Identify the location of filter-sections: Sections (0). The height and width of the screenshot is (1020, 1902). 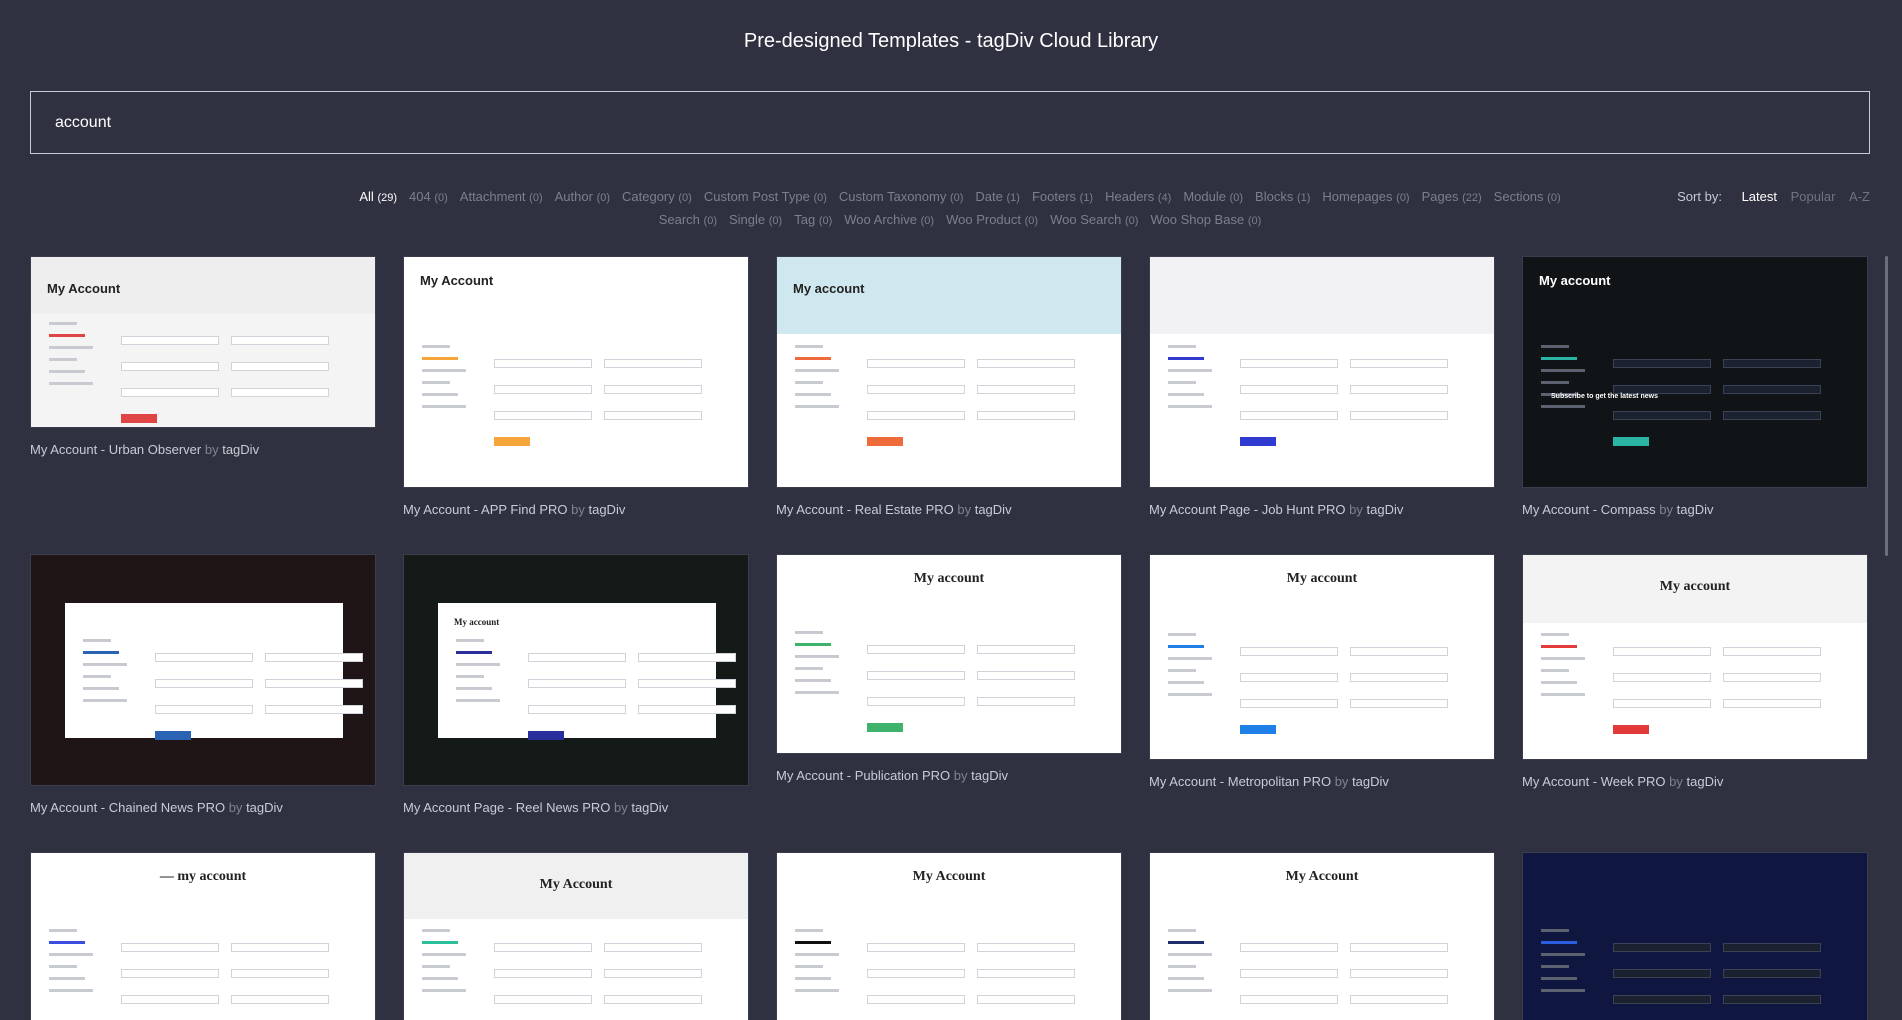
(1527, 196).